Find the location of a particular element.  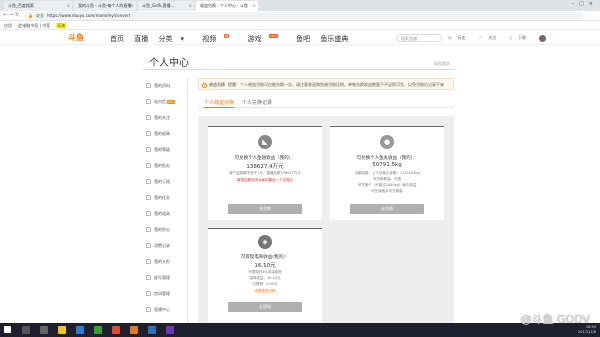

sidebar-item-follows: 我的关注 is located at coordinates (165, 118).